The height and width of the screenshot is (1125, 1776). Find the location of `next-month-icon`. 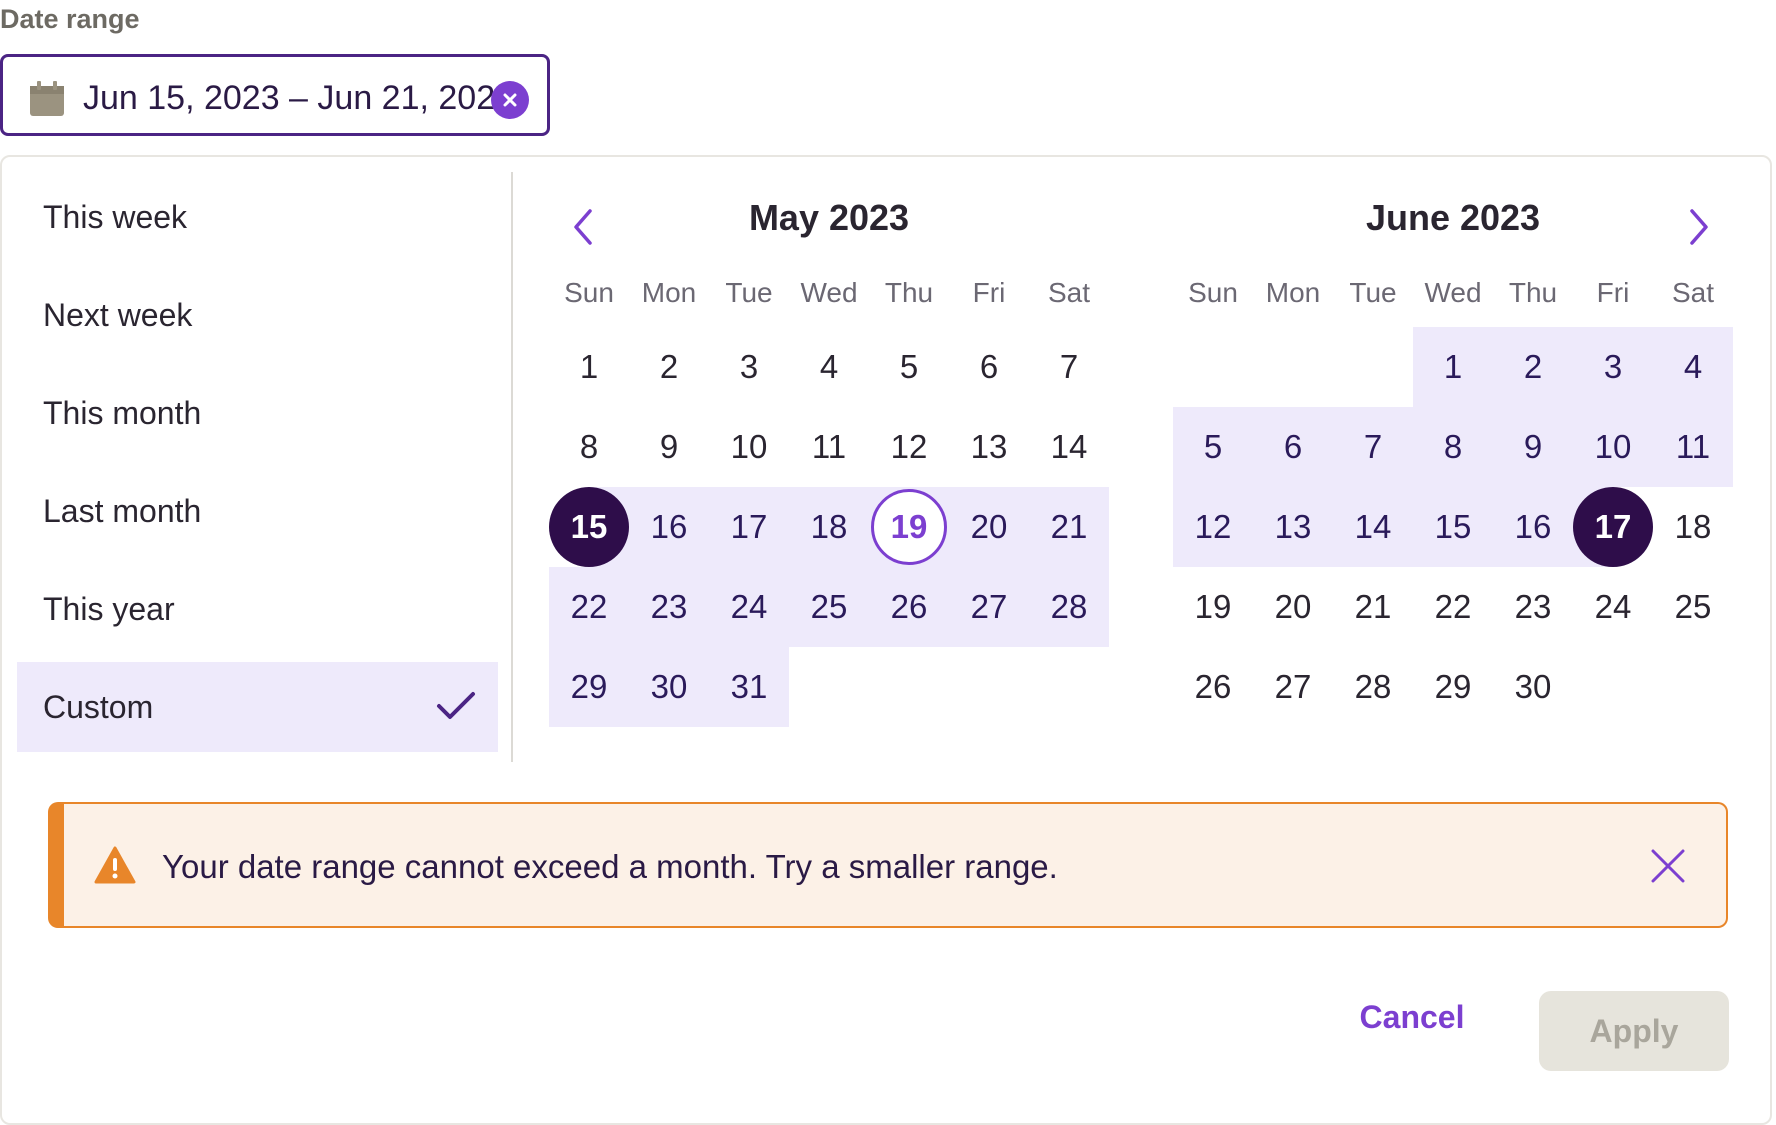

next-month-icon is located at coordinates (1698, 227).